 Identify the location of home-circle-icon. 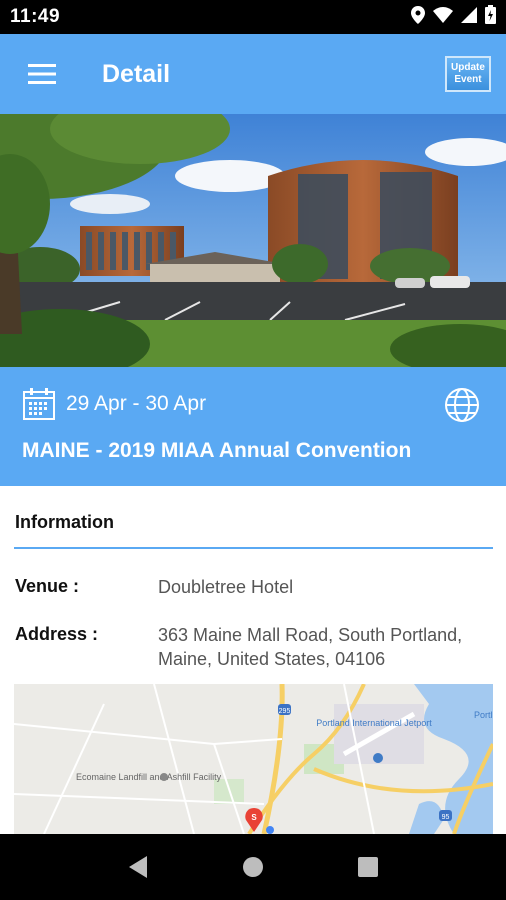
(252, 867).